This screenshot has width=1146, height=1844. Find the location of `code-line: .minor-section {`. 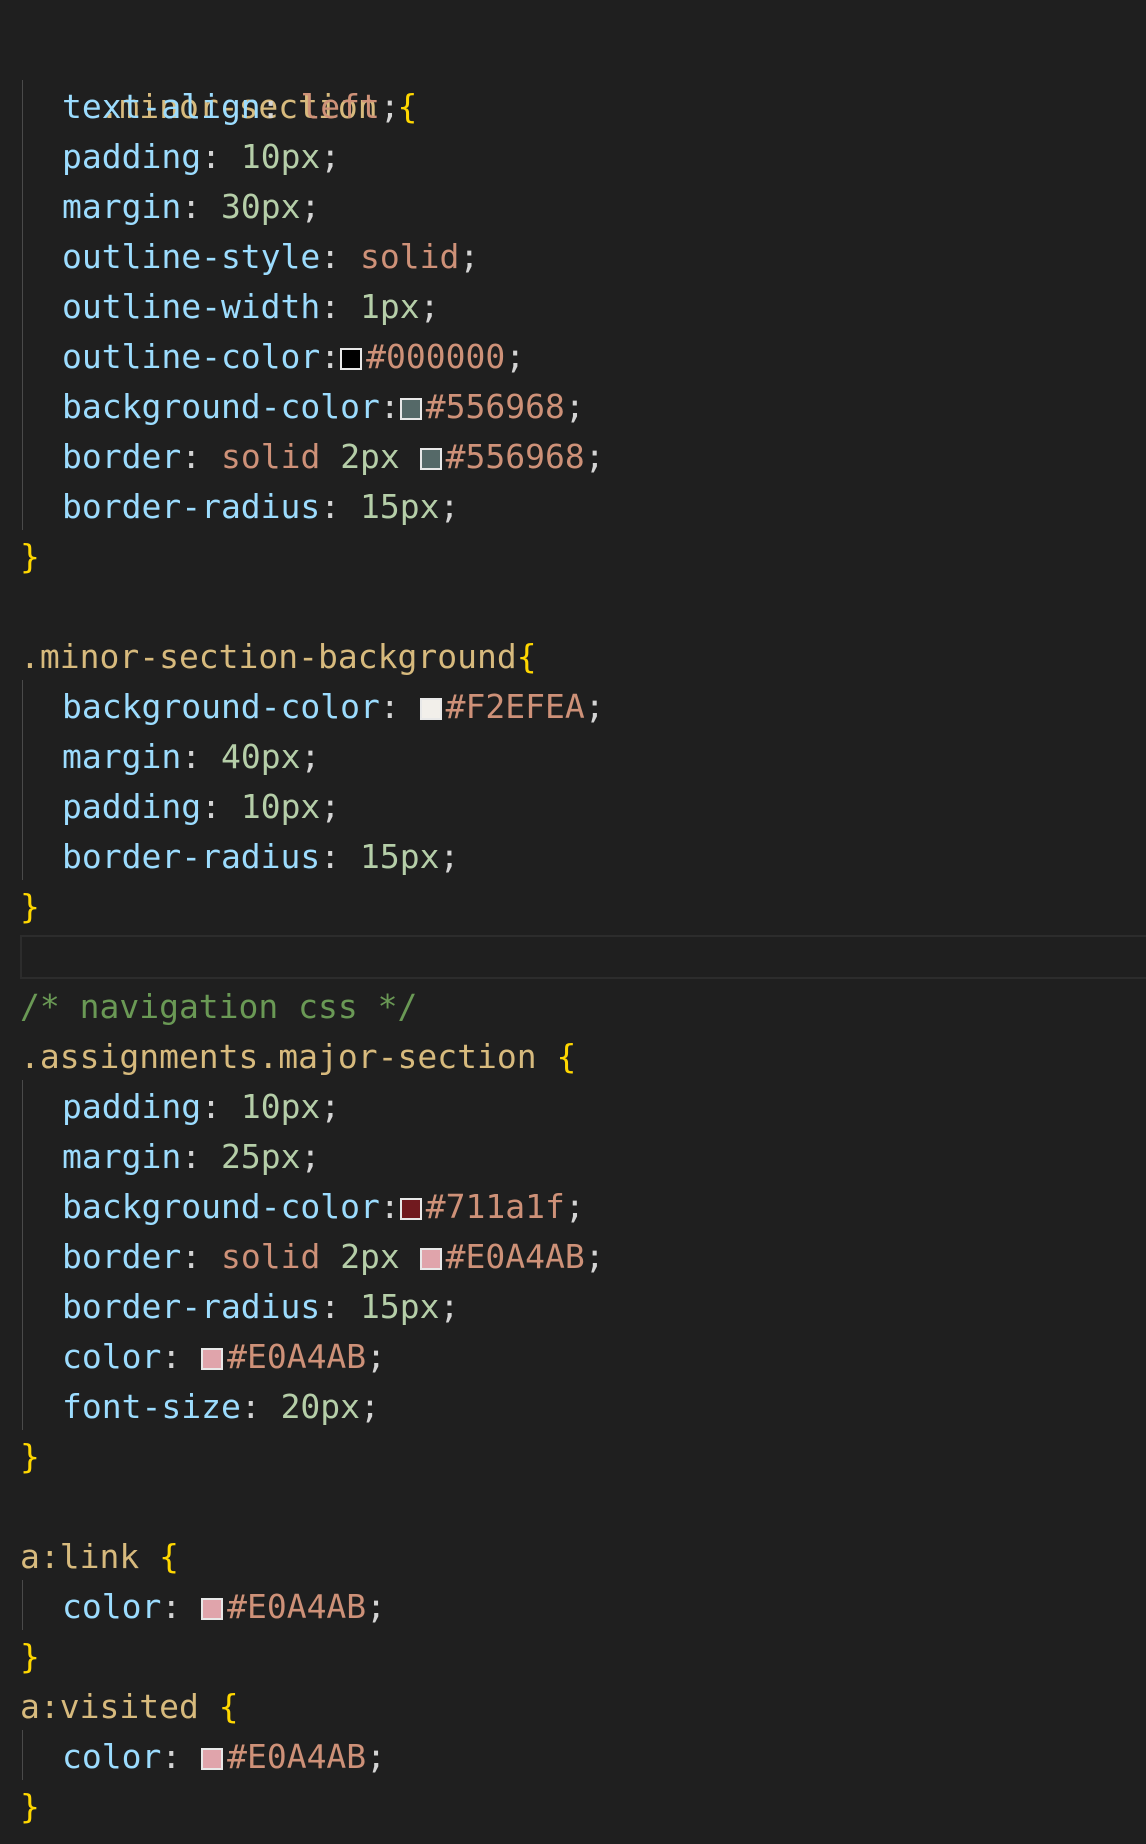

code-line: .minor-section { is located at coordinates (218, 79).